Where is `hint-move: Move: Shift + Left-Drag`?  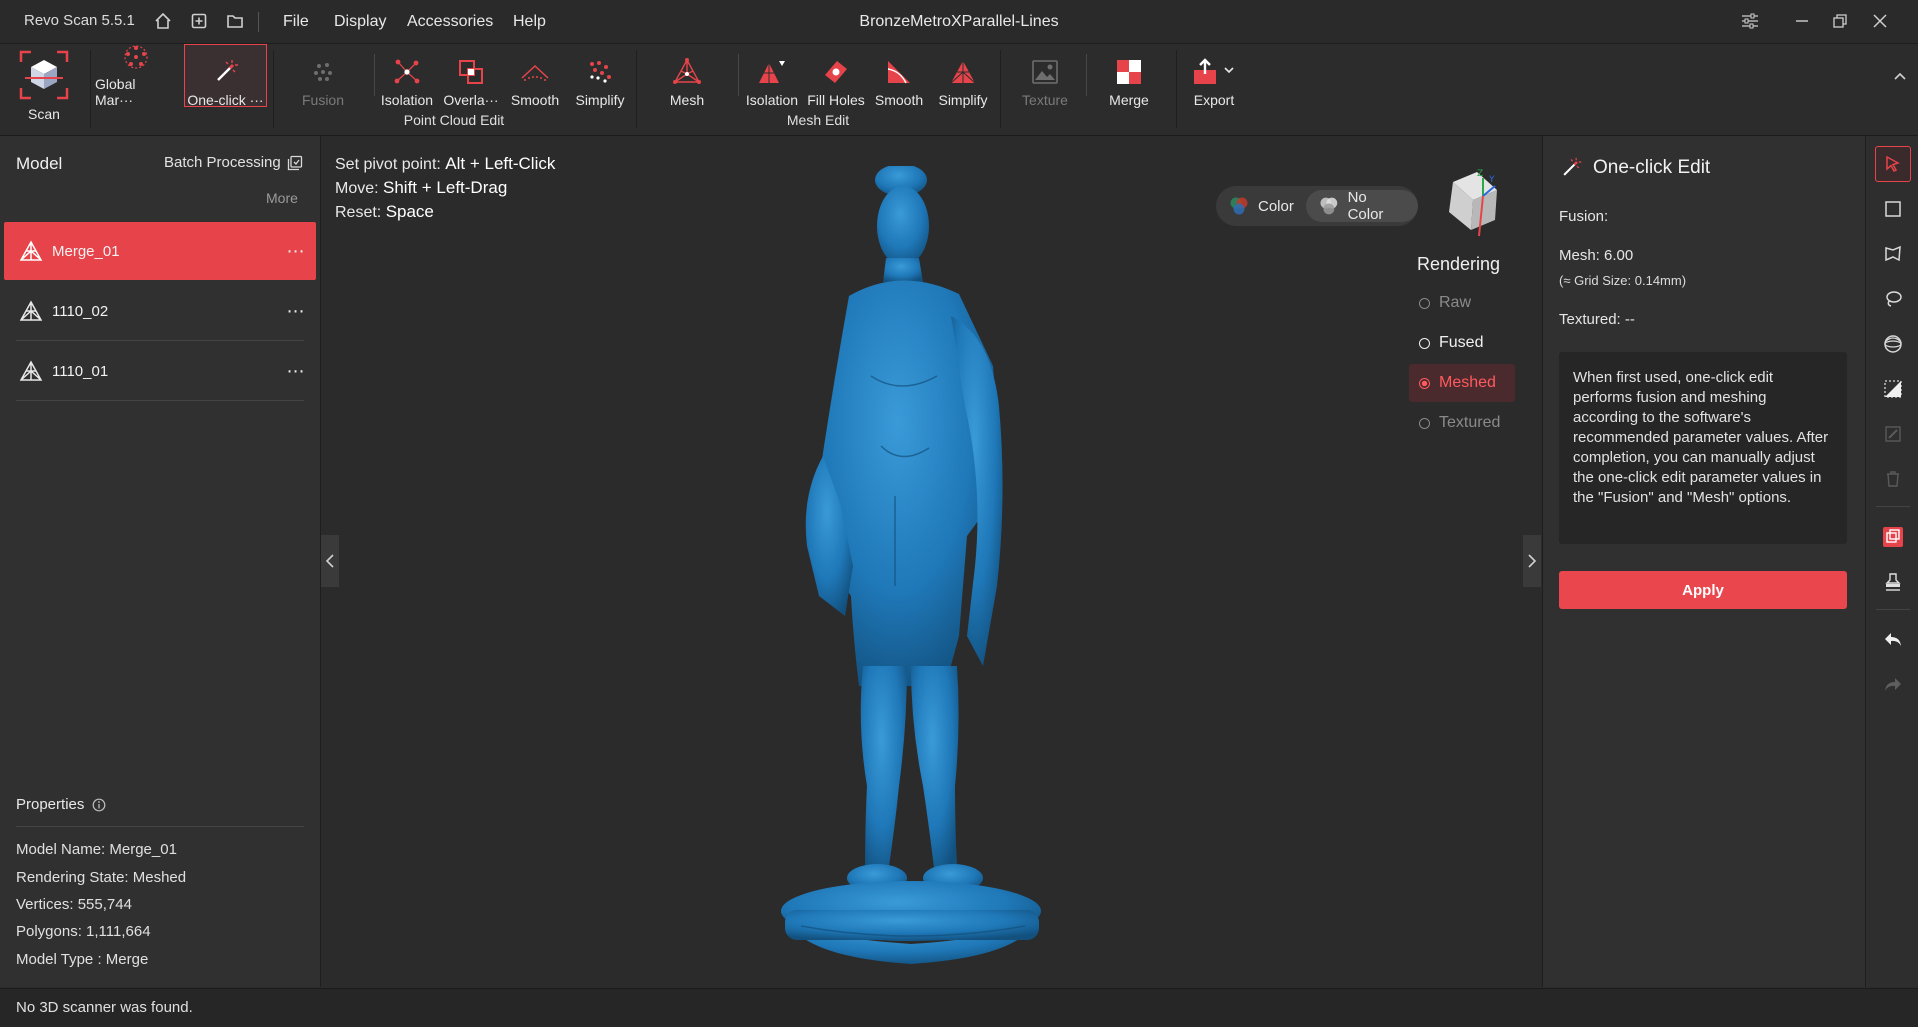
hint-move: Move: Shift + Left-Drag is located at coordinates (421, 187).